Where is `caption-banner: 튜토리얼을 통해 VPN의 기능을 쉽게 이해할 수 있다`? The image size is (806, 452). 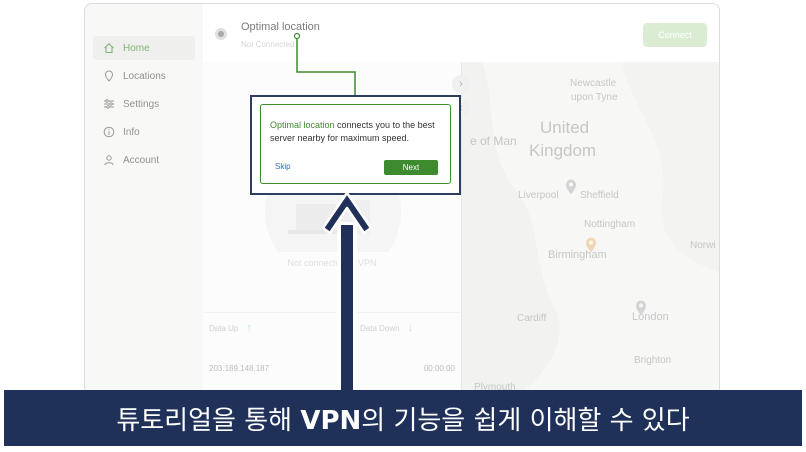 caption-banner: 튜토리얼을 통해 VPN의 기능을 쉽게 이해할 수 있다 is located at coordinates (403, 418).